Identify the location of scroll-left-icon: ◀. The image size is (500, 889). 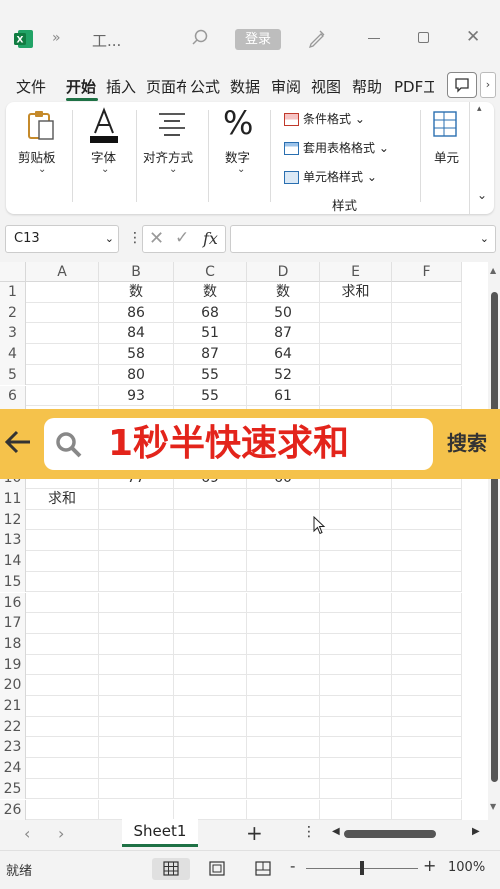
(336, 831).